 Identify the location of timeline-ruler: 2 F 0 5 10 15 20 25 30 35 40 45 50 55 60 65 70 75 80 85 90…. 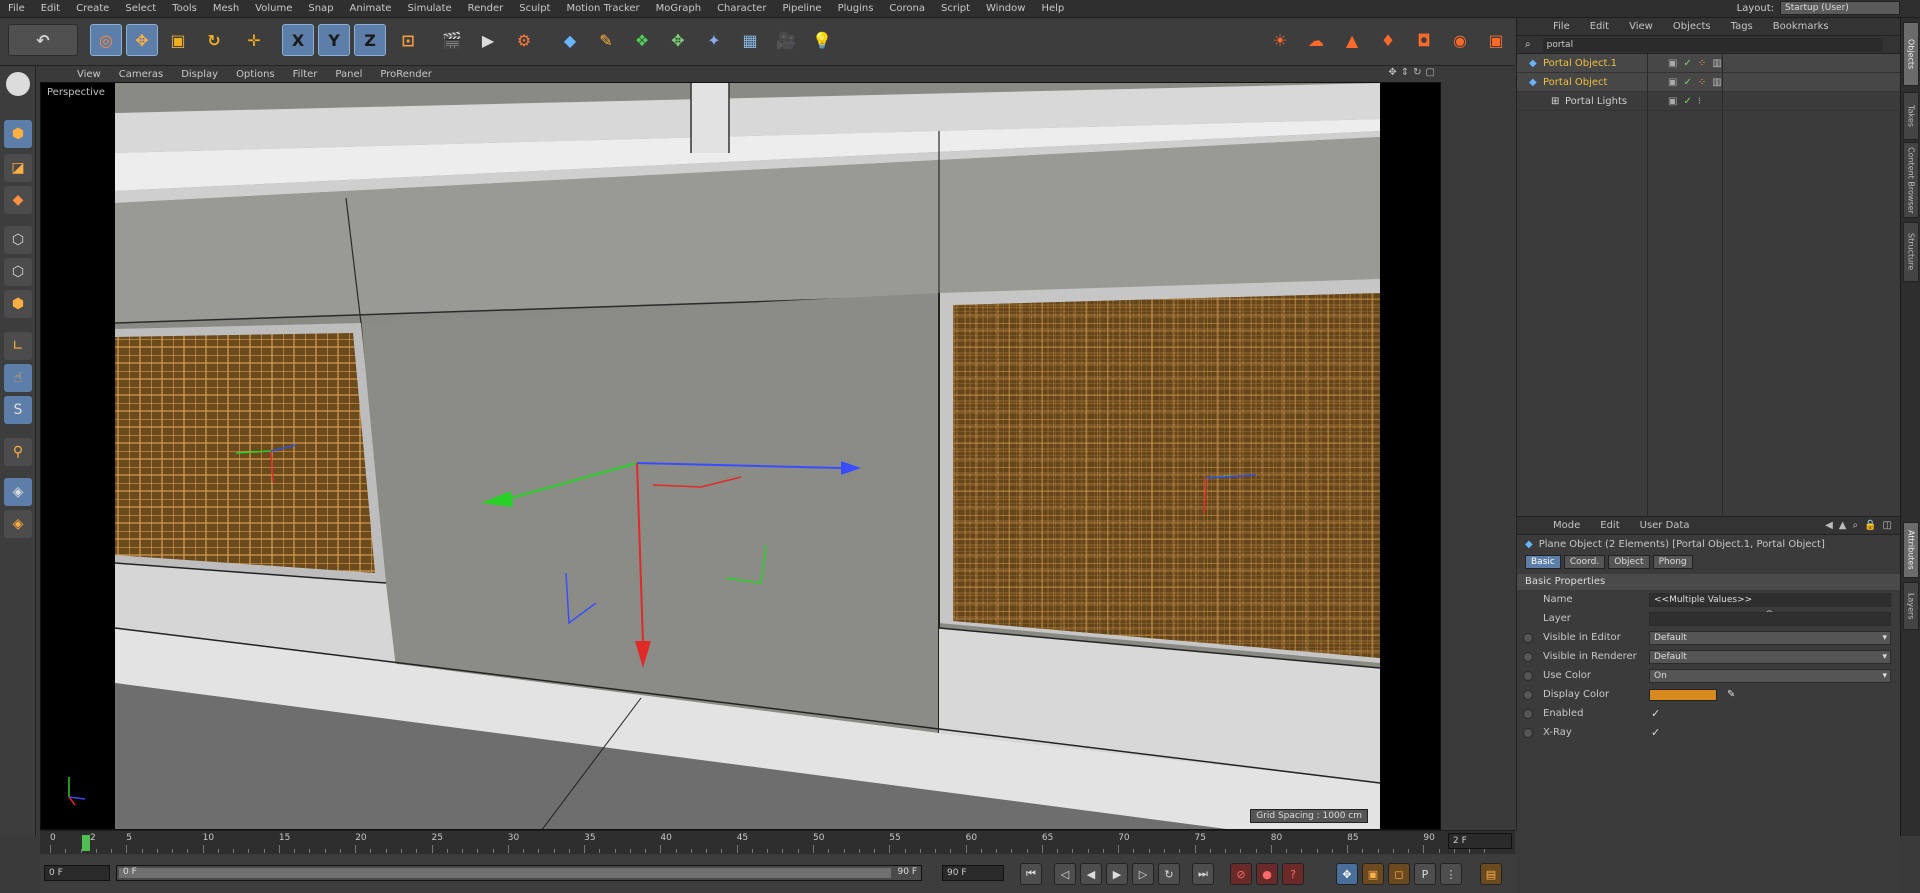
(777, 842).